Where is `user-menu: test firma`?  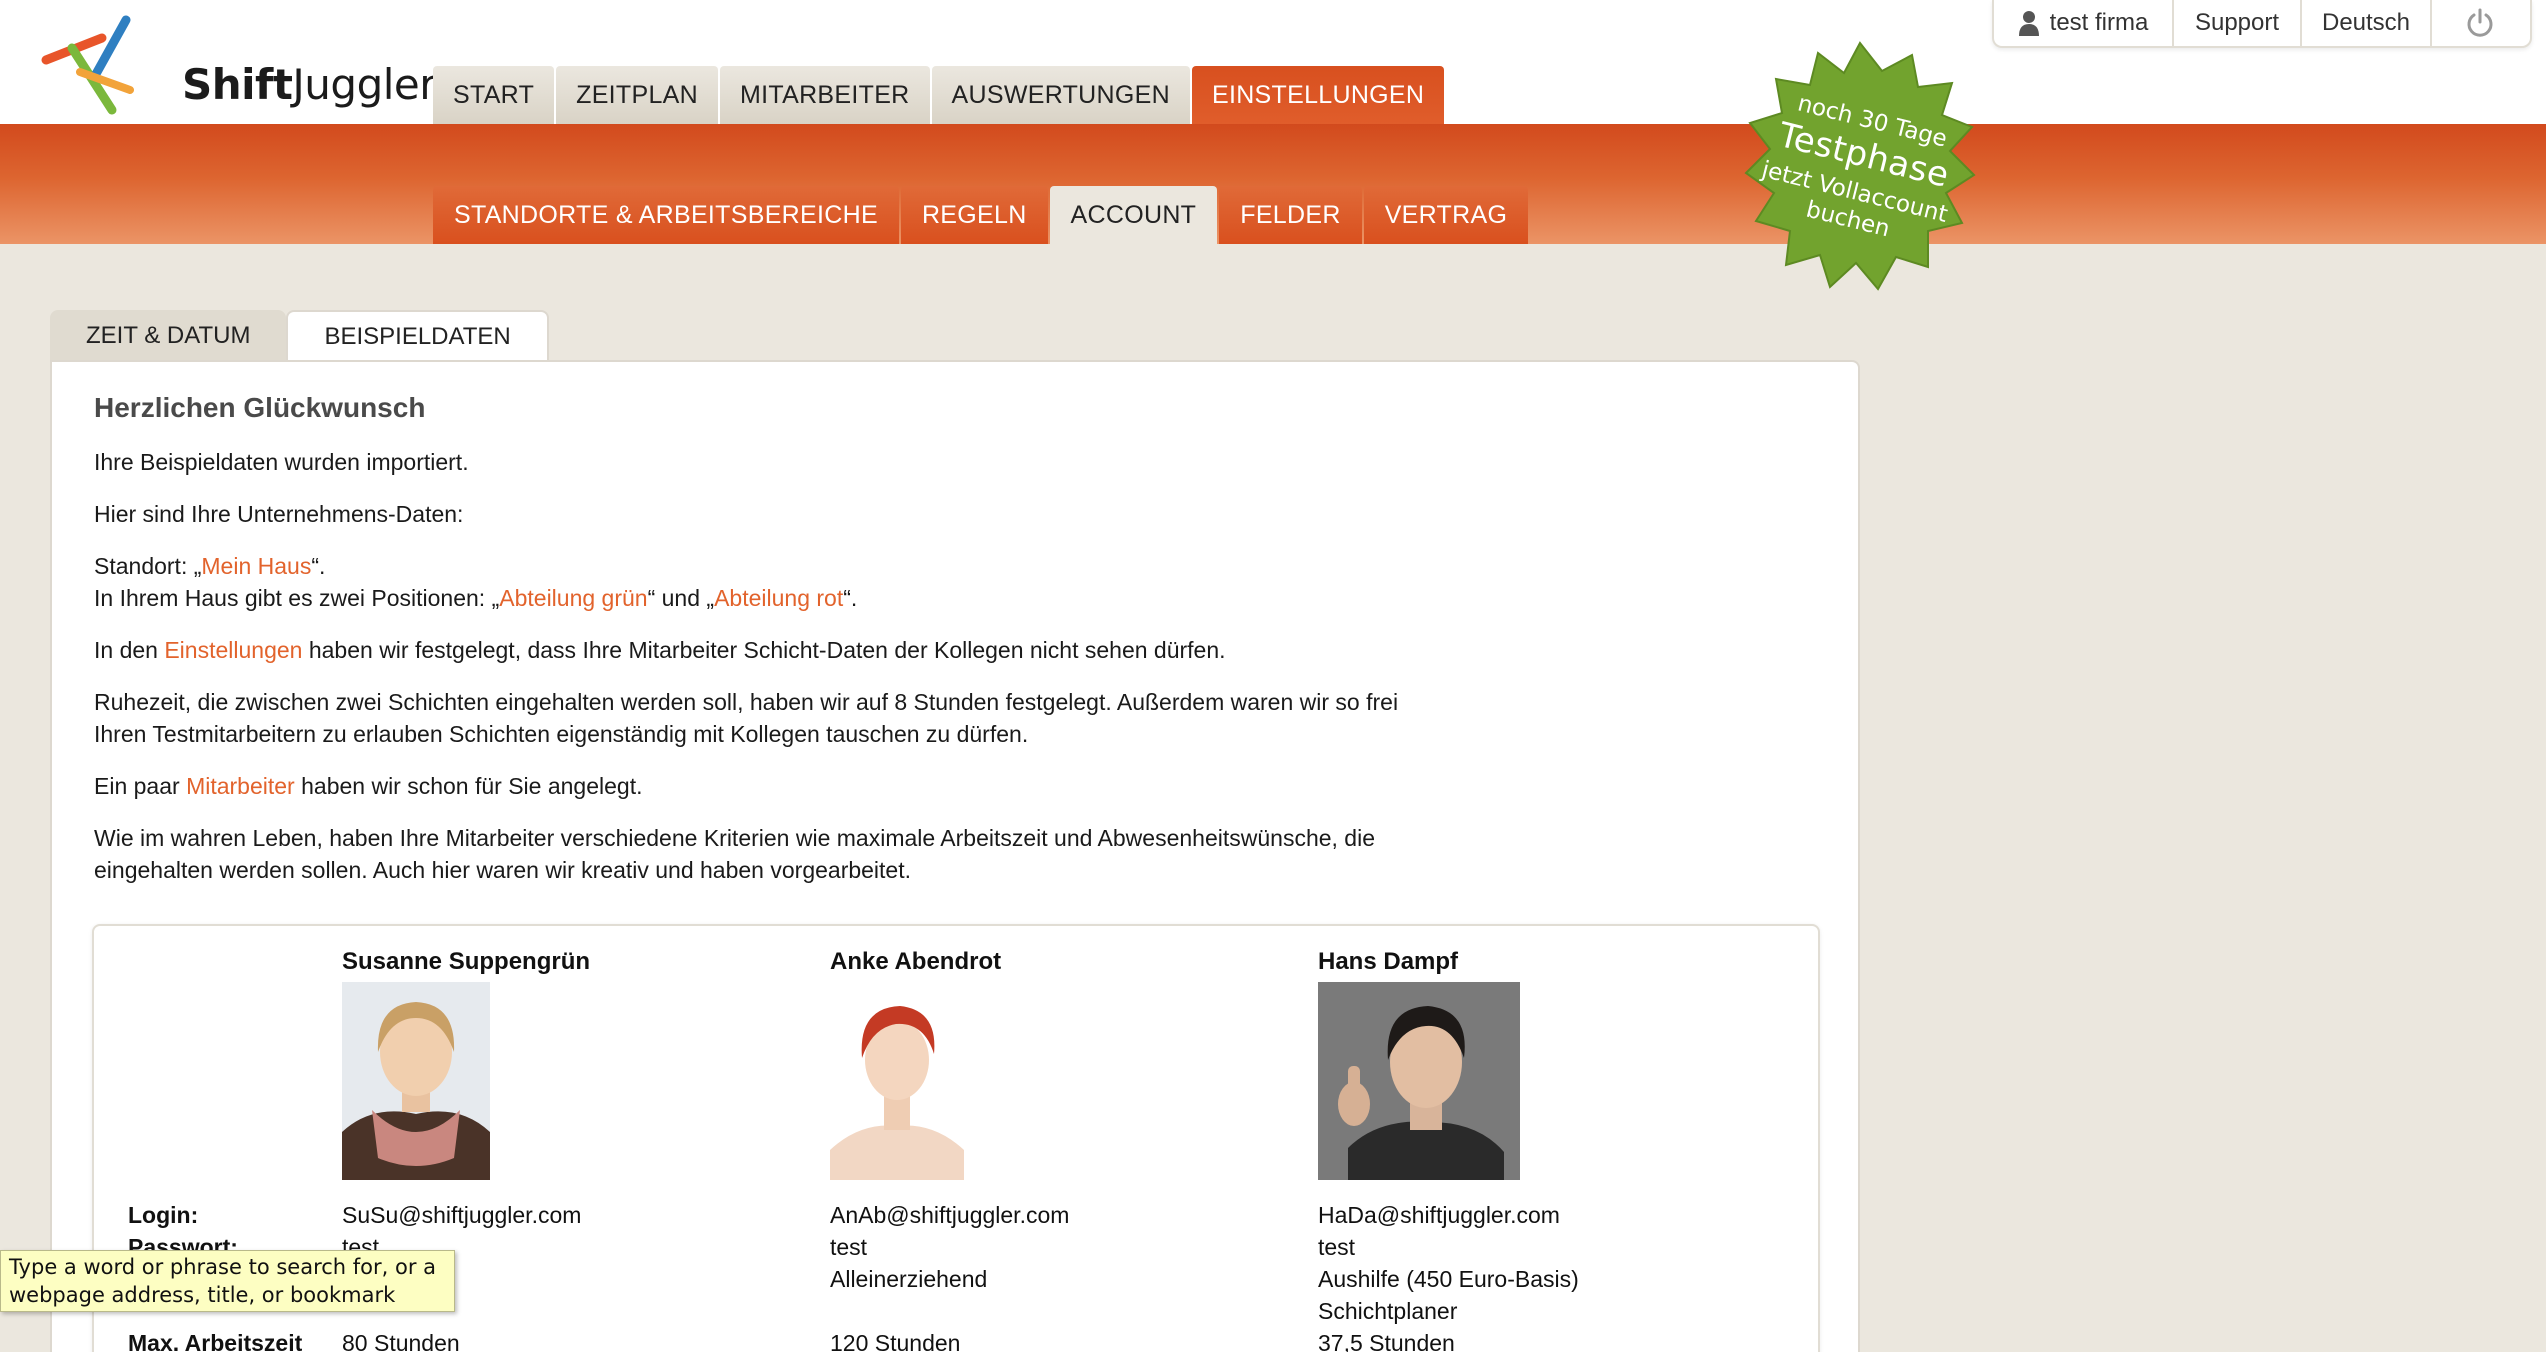
user-menu: test firma is located at coordinates (2084, 23).